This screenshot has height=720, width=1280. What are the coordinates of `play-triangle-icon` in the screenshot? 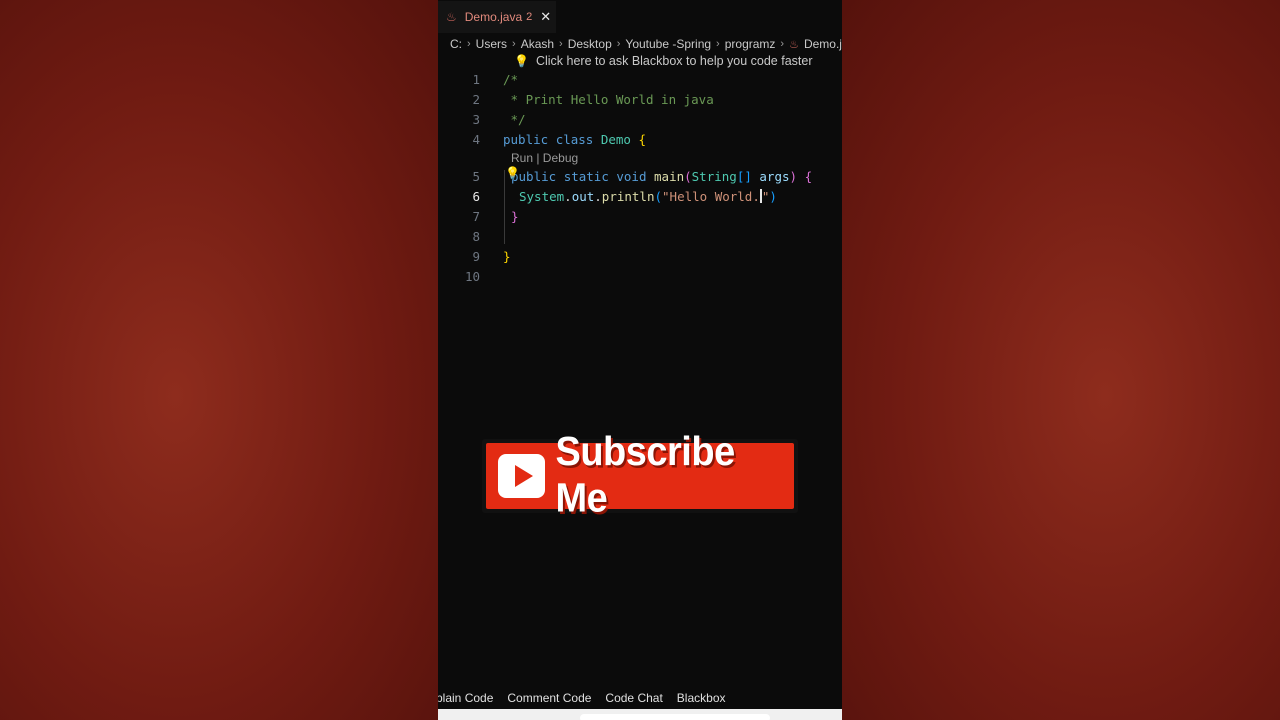 It's located at (523, 476).